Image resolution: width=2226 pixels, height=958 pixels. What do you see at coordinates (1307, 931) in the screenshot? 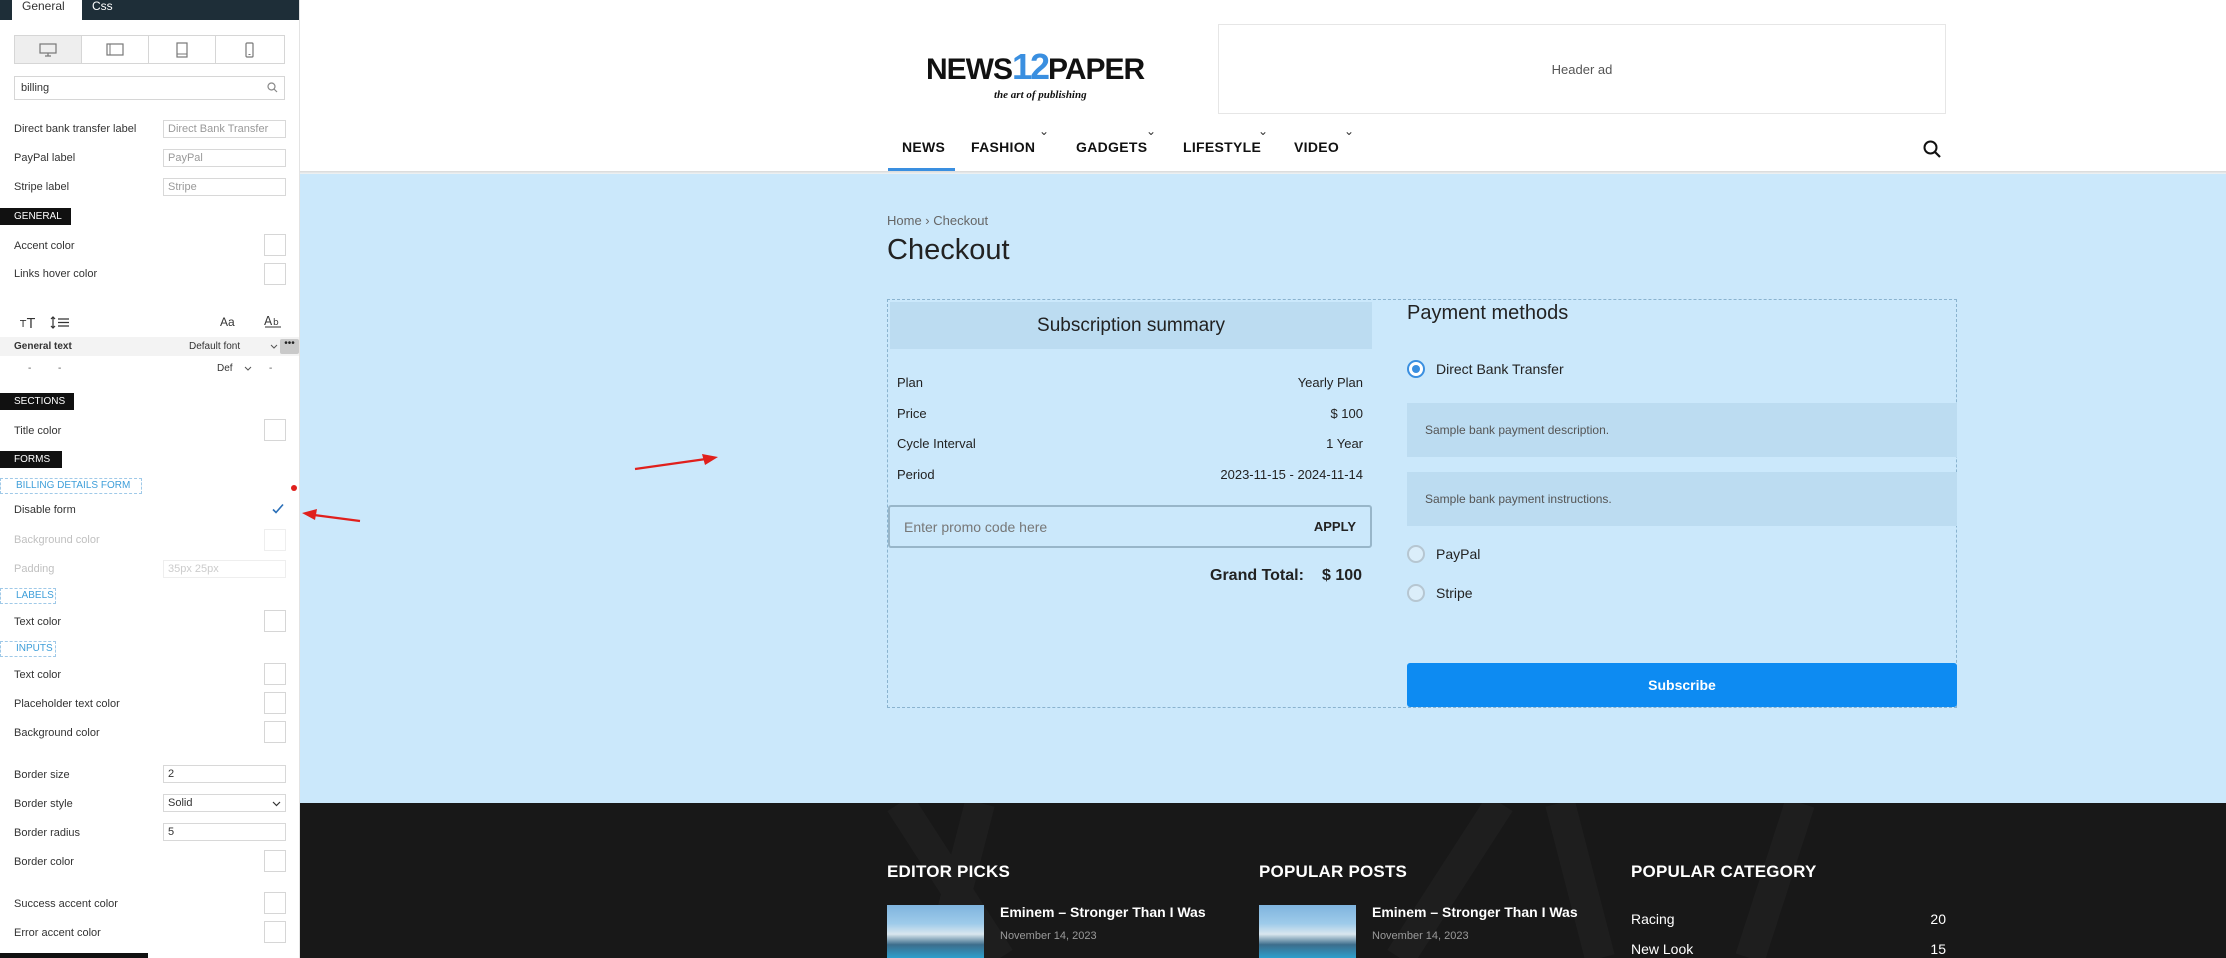
I see `popular-post-thumbnail` at bounding box center [1307, 931].